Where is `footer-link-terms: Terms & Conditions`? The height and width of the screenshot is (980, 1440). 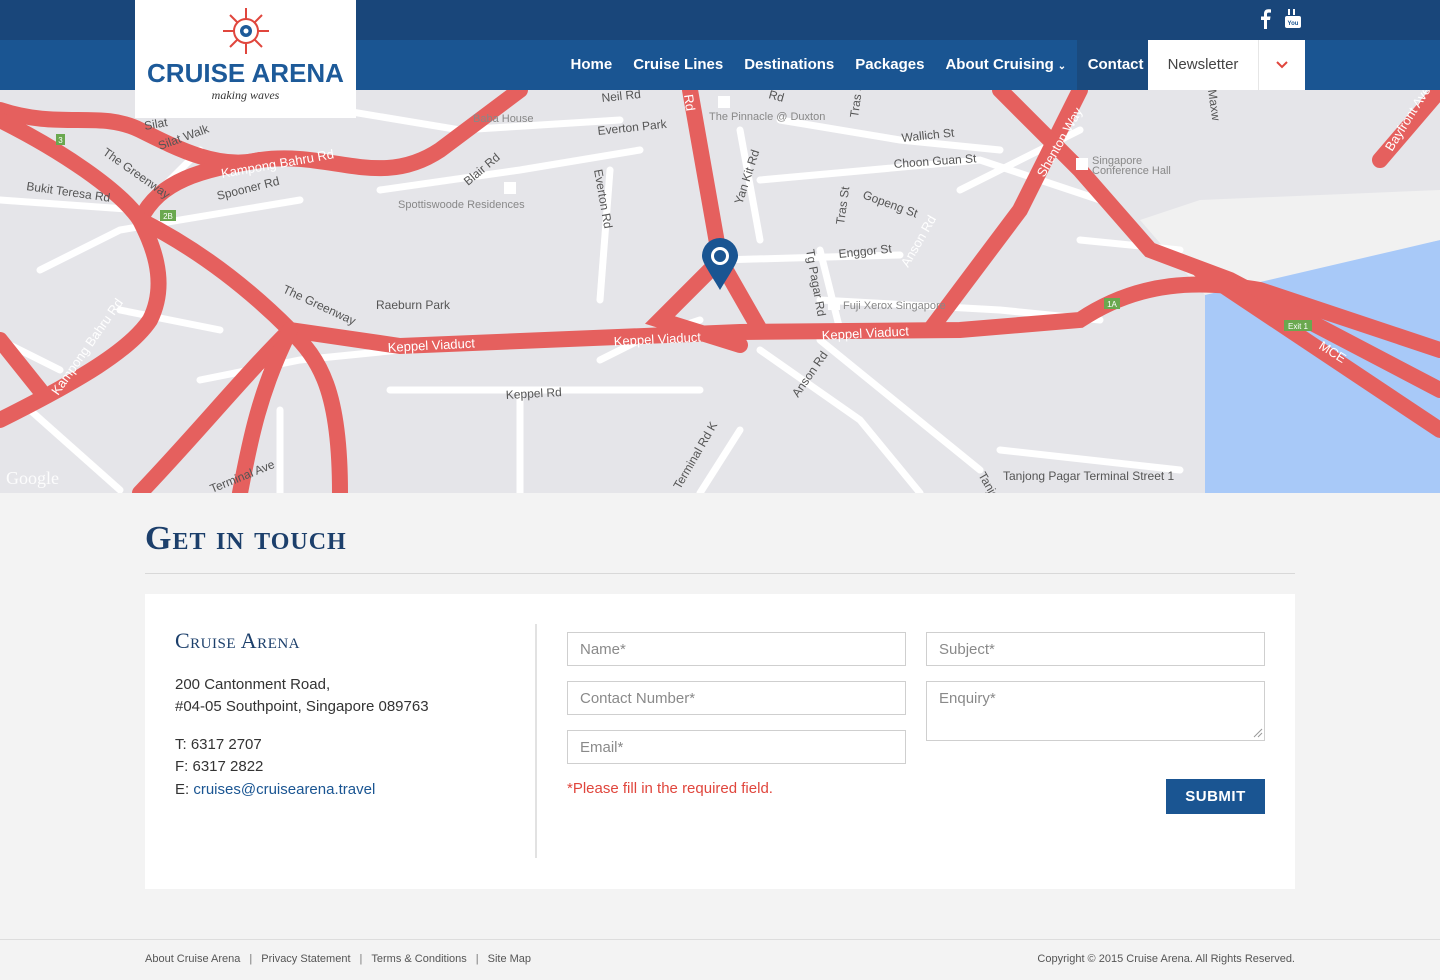 footer-link-terms: Terms & Conditions is located at coordinates (418, 959).